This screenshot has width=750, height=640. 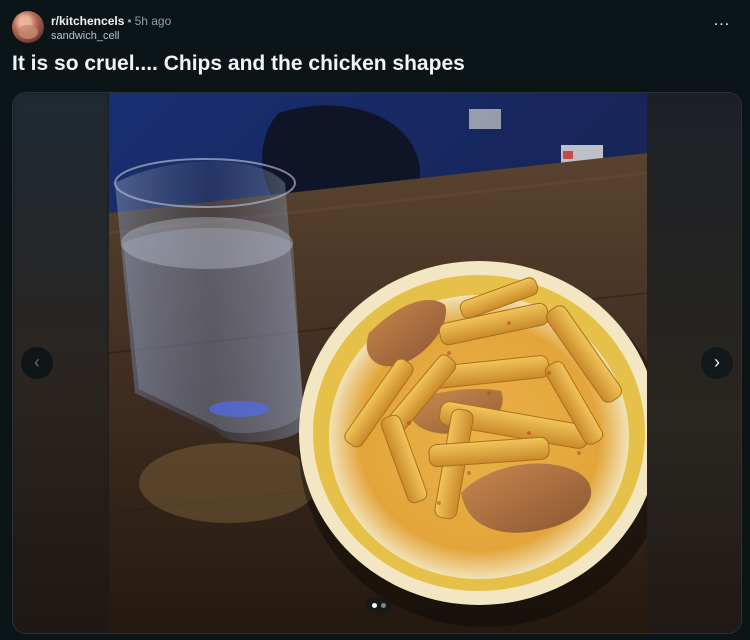 I want to click on pagination-dot-active, so click(x=374, y=605).